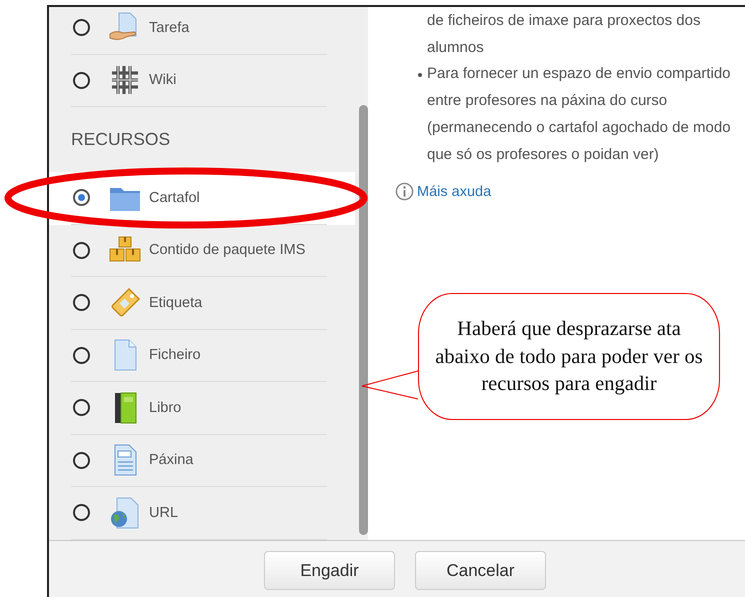  What do you see at coordinates (163, 512) in the screenshot?
I see `module-label: URL` at bounding box center [163, 512].